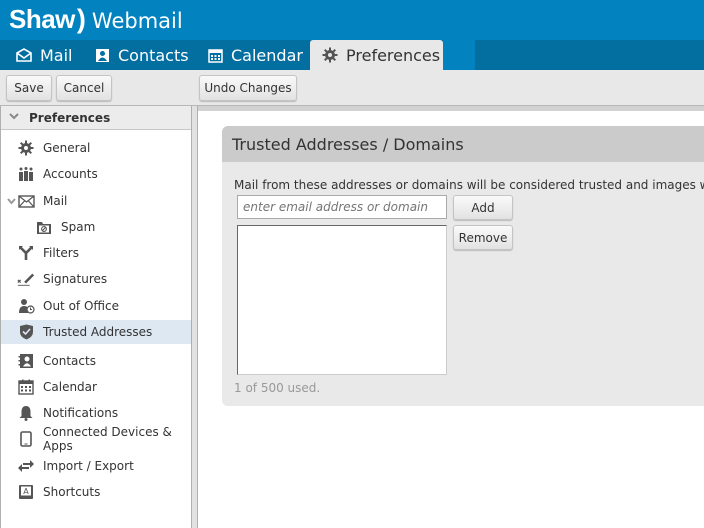  Describe the element at coordinates (26, 253) in the screenshot. I see `filter-fork-icon` at that location.